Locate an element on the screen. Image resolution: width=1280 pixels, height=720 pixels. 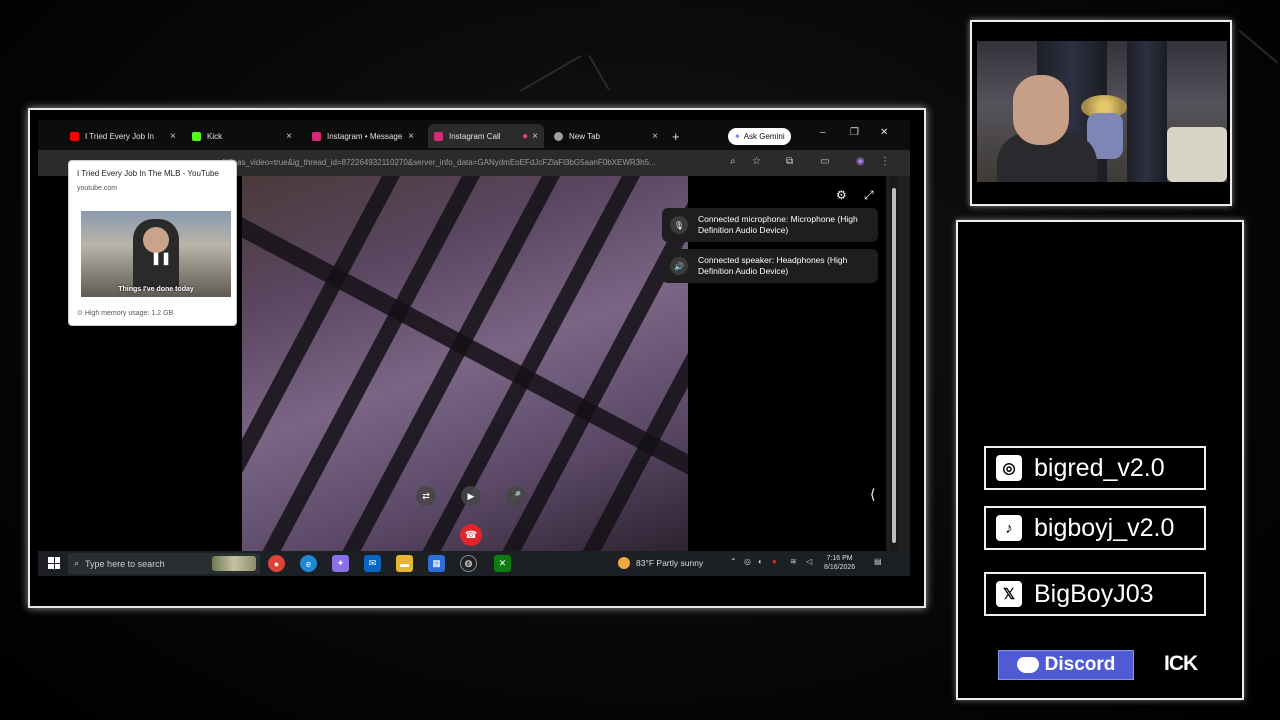
gemini-icon: ✦ is located at coordinates (737, 136).